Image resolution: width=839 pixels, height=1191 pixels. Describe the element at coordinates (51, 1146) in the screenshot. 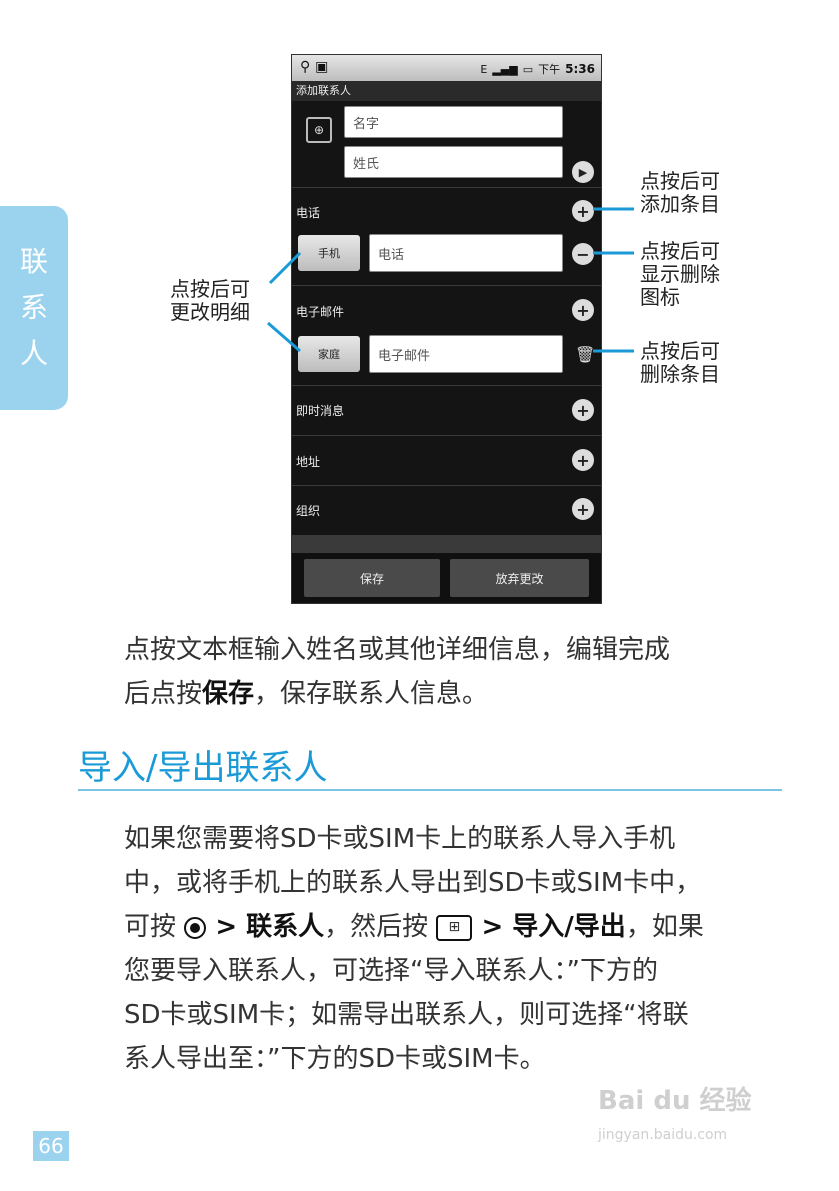

I see `page-number: 66` at that location.